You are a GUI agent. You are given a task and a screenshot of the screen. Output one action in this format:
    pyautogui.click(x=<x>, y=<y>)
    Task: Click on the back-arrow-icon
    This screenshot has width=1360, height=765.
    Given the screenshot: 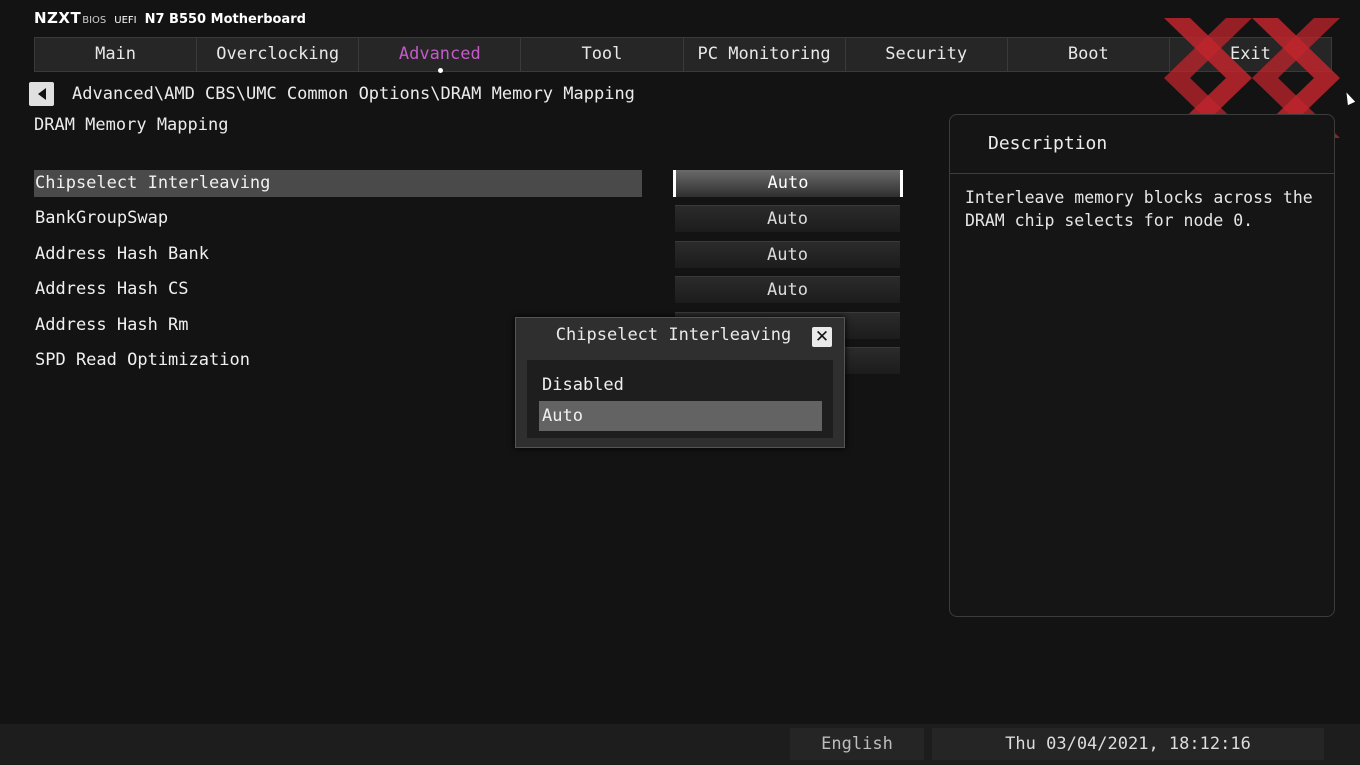 What is the action you would take?
    pyautogui.click(x=41, y=94)
    